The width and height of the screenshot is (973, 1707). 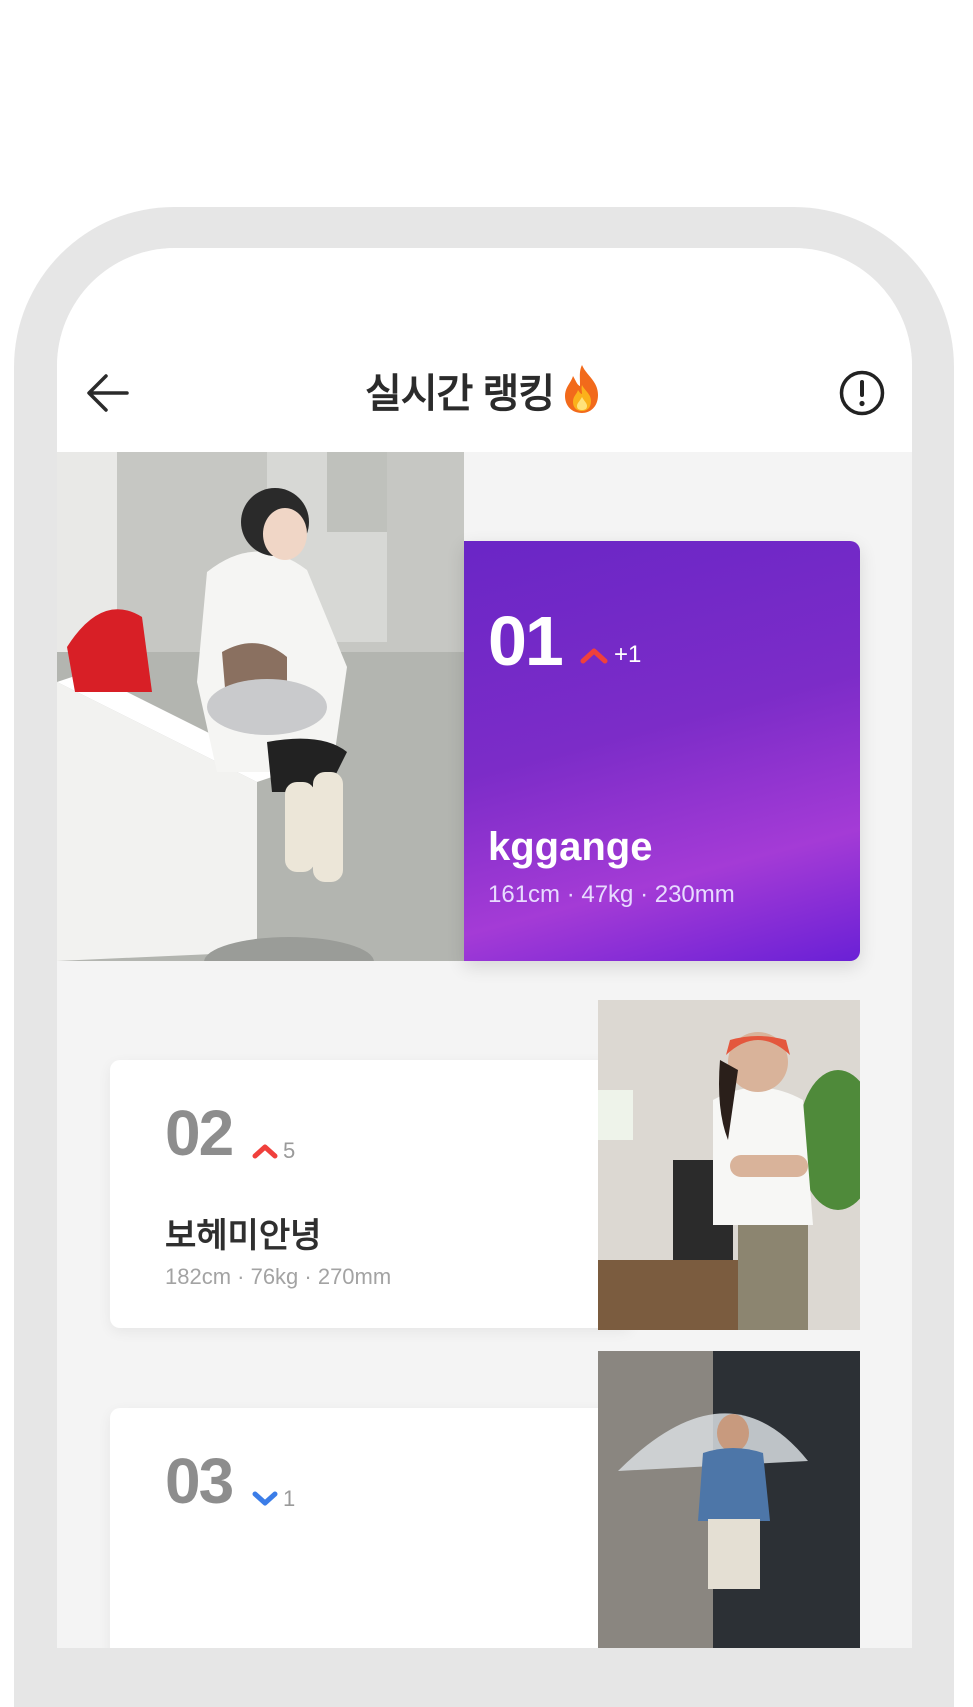 I want to click on ranking-card-2: 02 5 보헤미안녕 182cm · 76kg · 270mm, so click(x=370, y=1194).